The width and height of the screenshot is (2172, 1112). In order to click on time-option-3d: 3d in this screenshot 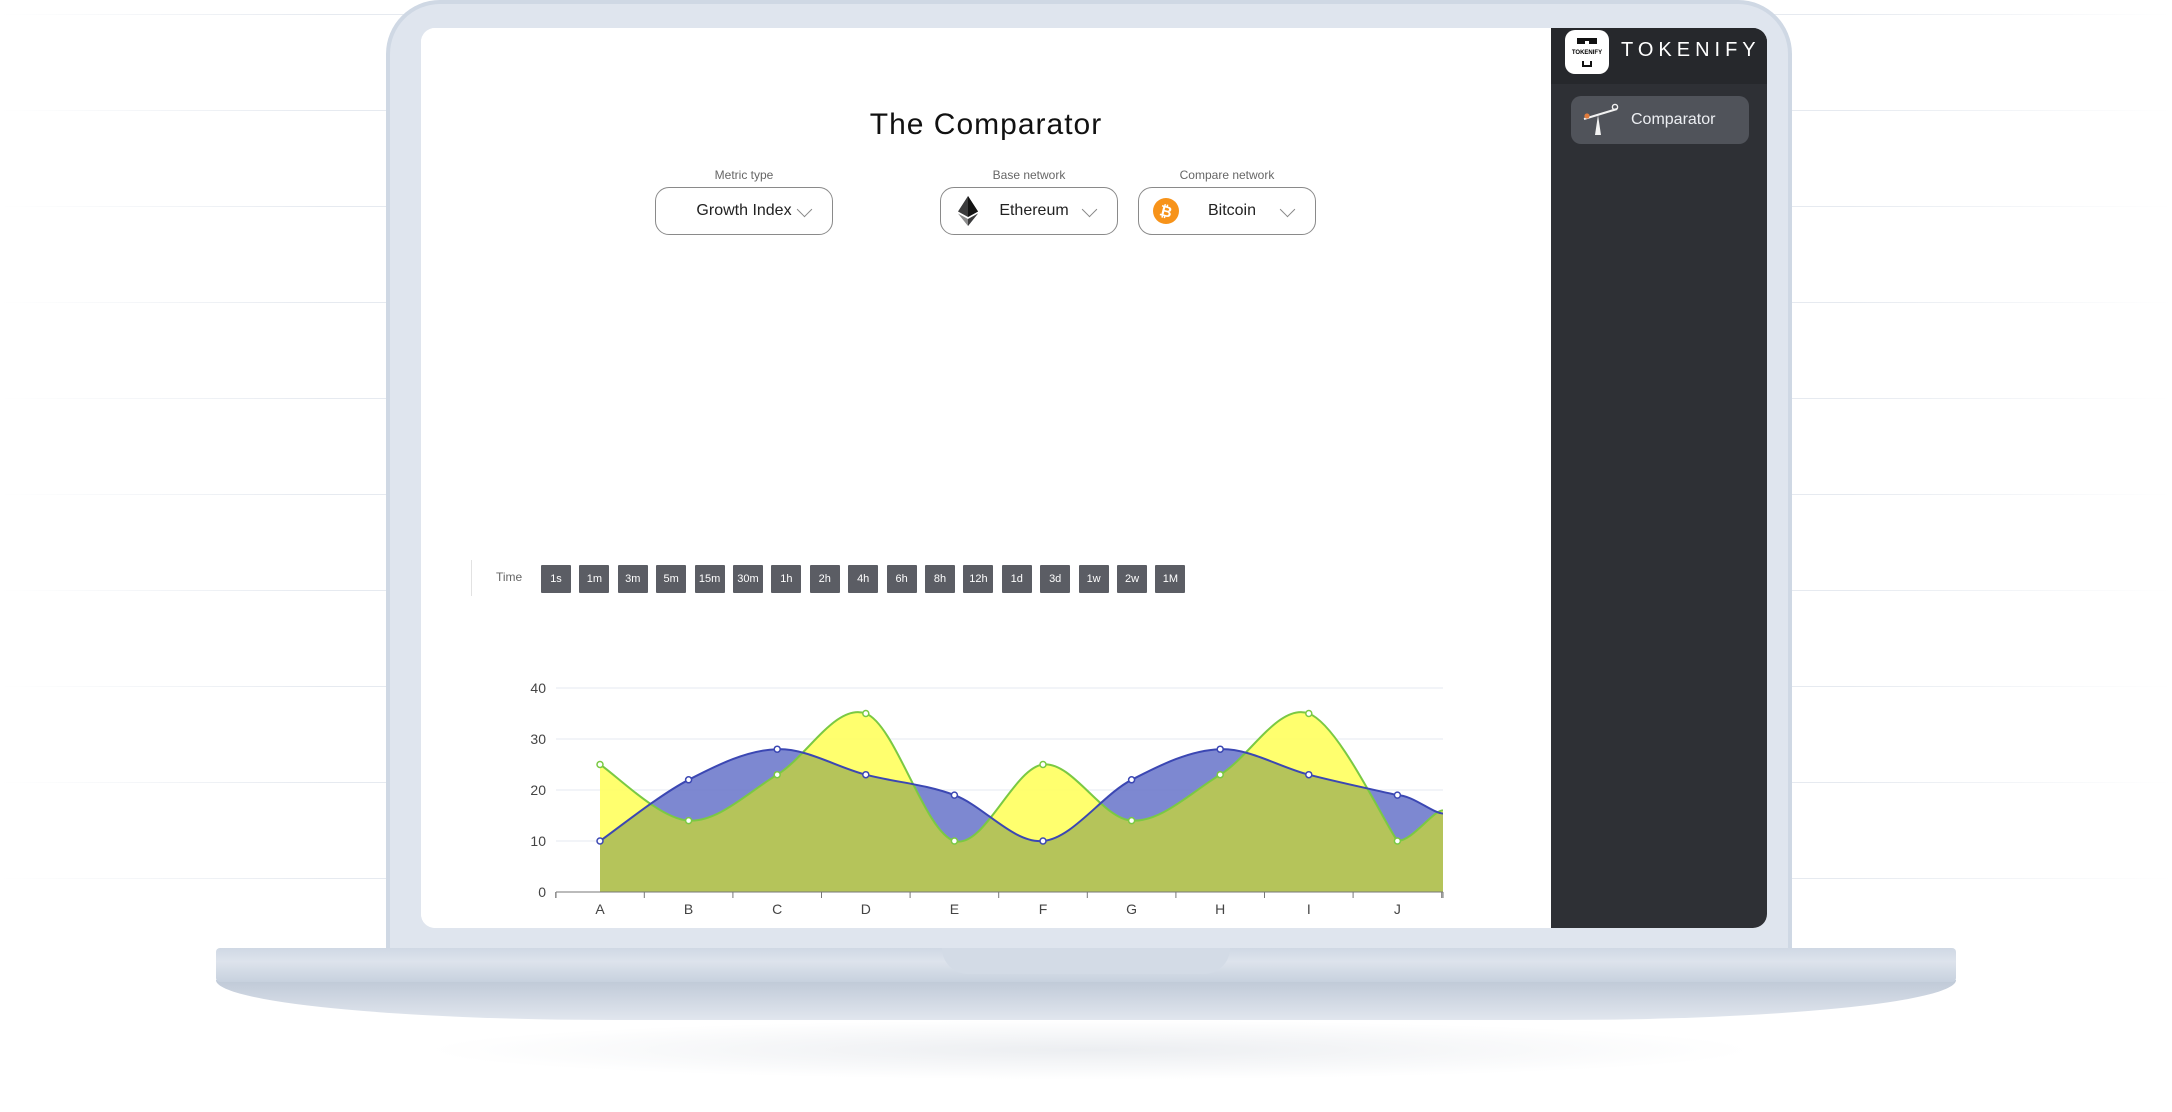, I will do `click(1055, 579)`.